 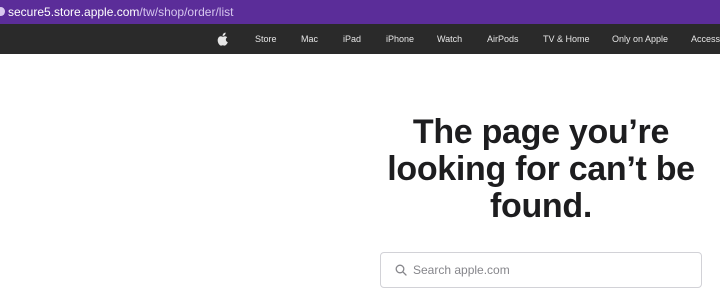 I want to click on search-box, so click(x=541, y=270).